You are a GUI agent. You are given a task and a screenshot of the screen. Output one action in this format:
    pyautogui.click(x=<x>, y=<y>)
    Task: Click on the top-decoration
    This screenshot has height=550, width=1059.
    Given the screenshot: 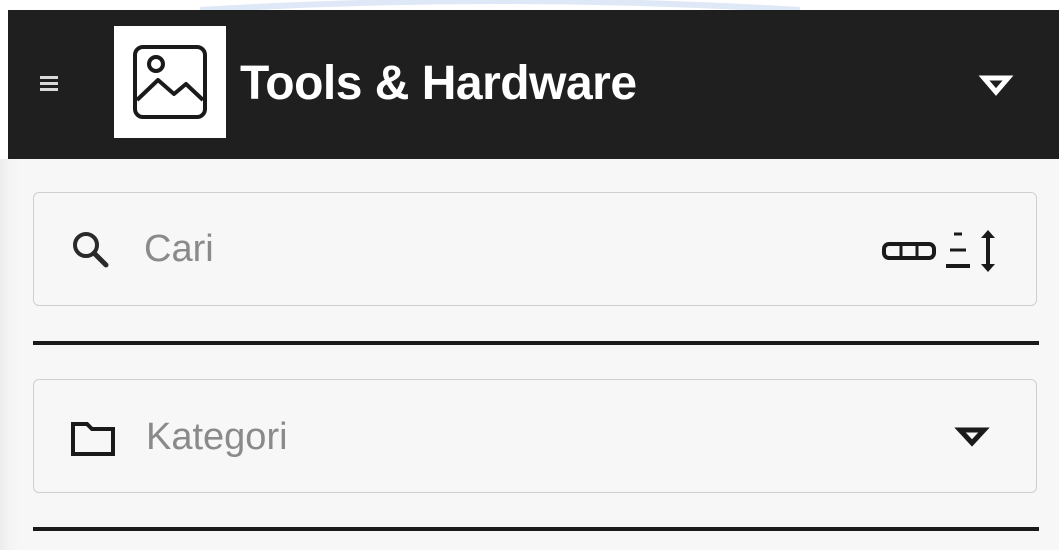 What is the action you would take?
    pyautogui.click(x=529, y=5)
    